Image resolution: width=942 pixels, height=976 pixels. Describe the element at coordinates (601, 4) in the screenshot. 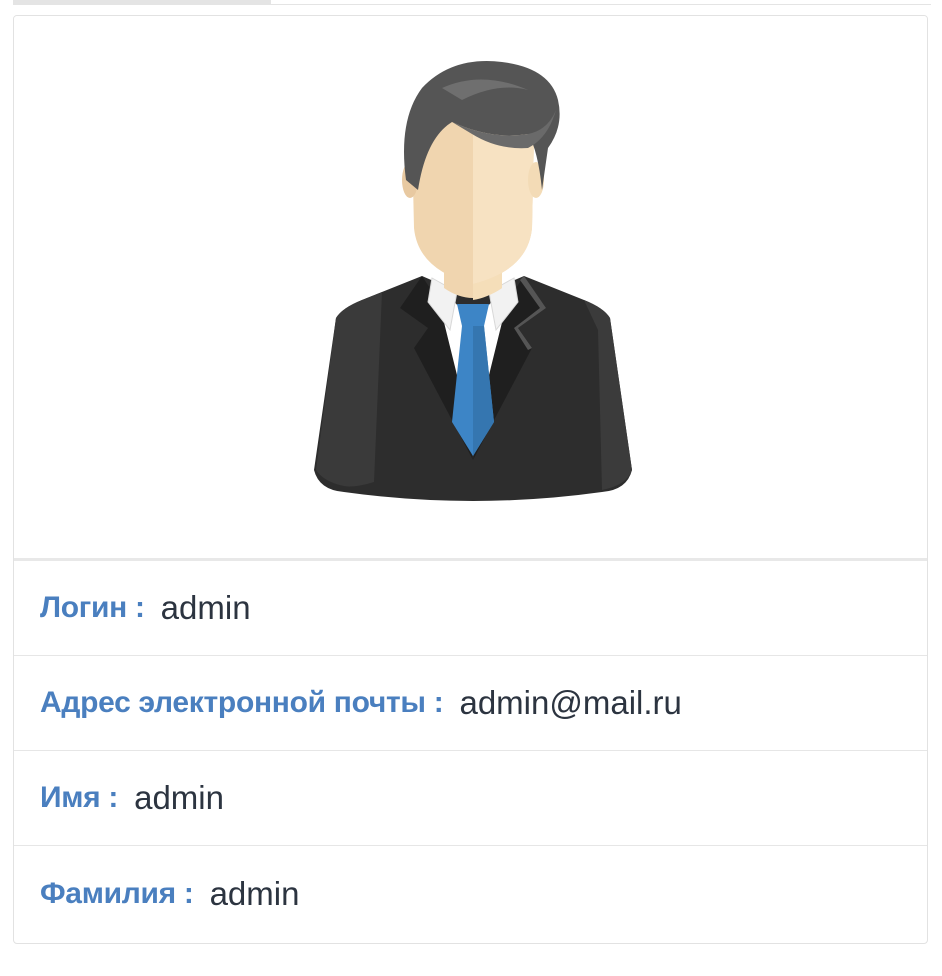

I see `tab-strip-divider` at that location.